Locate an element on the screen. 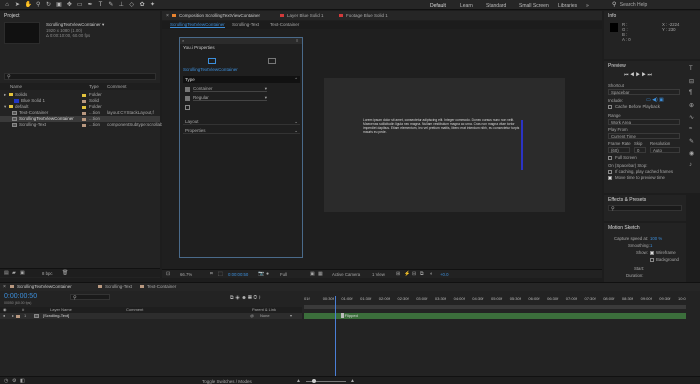 Image resolution: width=700 pixels, height=384 pixels. zoom-dropdown: 66.7% is located at coordinates (186, 274).